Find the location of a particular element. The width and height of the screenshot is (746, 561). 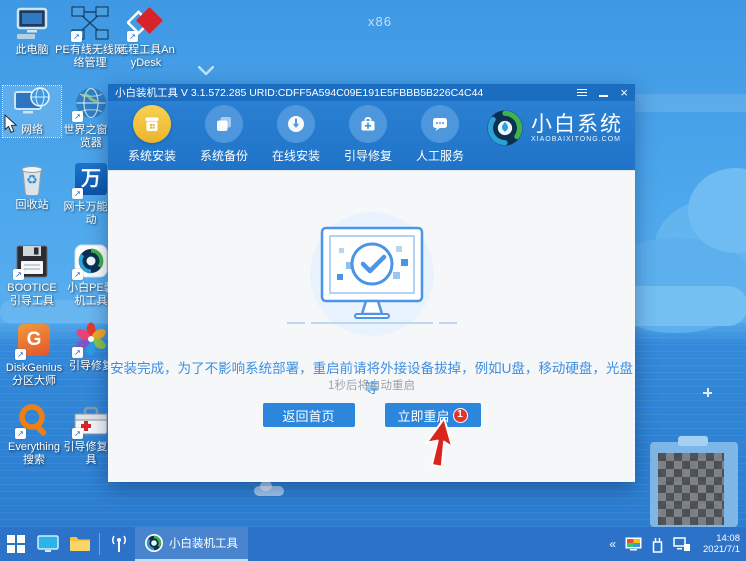

menu-icon is located at coordinates (582, 92).